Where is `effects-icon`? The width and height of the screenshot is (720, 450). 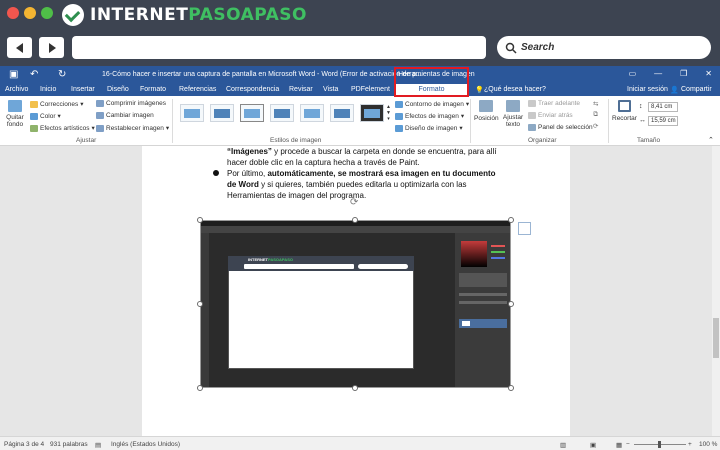 effects-icon is located at coordinates (399, 116).